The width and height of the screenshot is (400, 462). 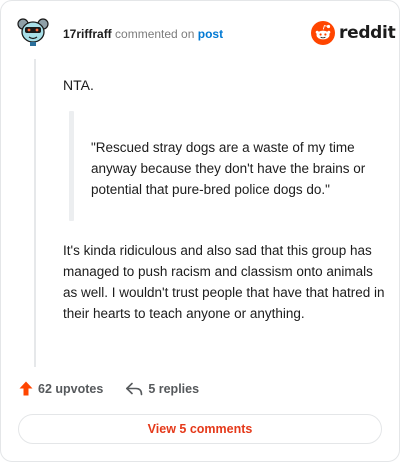 What do you see at coordinates (174, 388) in the screenshot?
I see `reply-count: 5 replies` at bounding box center [174, 388].